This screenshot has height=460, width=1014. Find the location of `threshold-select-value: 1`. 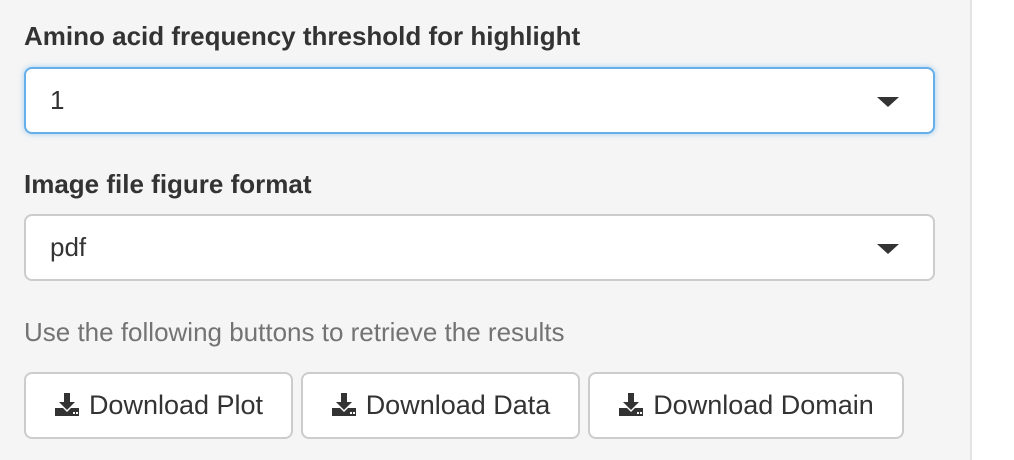

threshold-select-value: 1 is located at coordinates (57, 100).